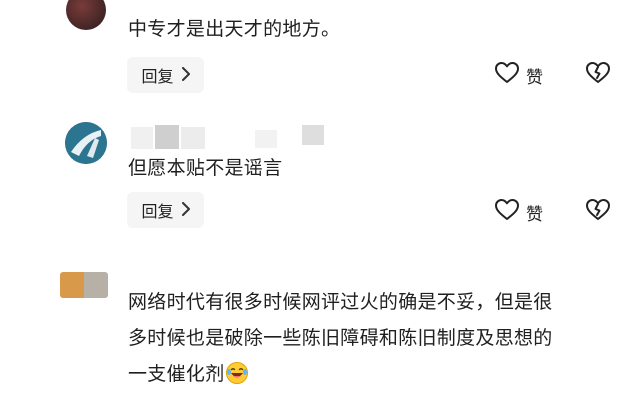 The width and height of the screenshot is (640, 405). What do you see at coordinates (234, 29) in the screenshot?
I see `comment-text: 中专才是出天才的地方。` at bounding box center [234, 29].